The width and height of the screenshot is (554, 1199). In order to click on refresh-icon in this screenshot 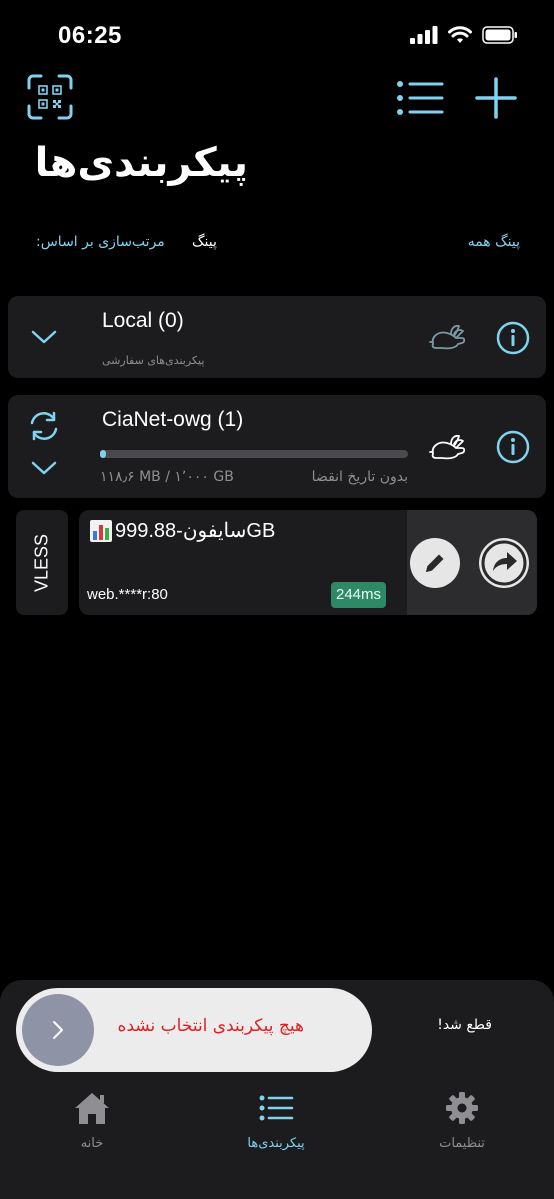, I will do `click(44, 426)`.